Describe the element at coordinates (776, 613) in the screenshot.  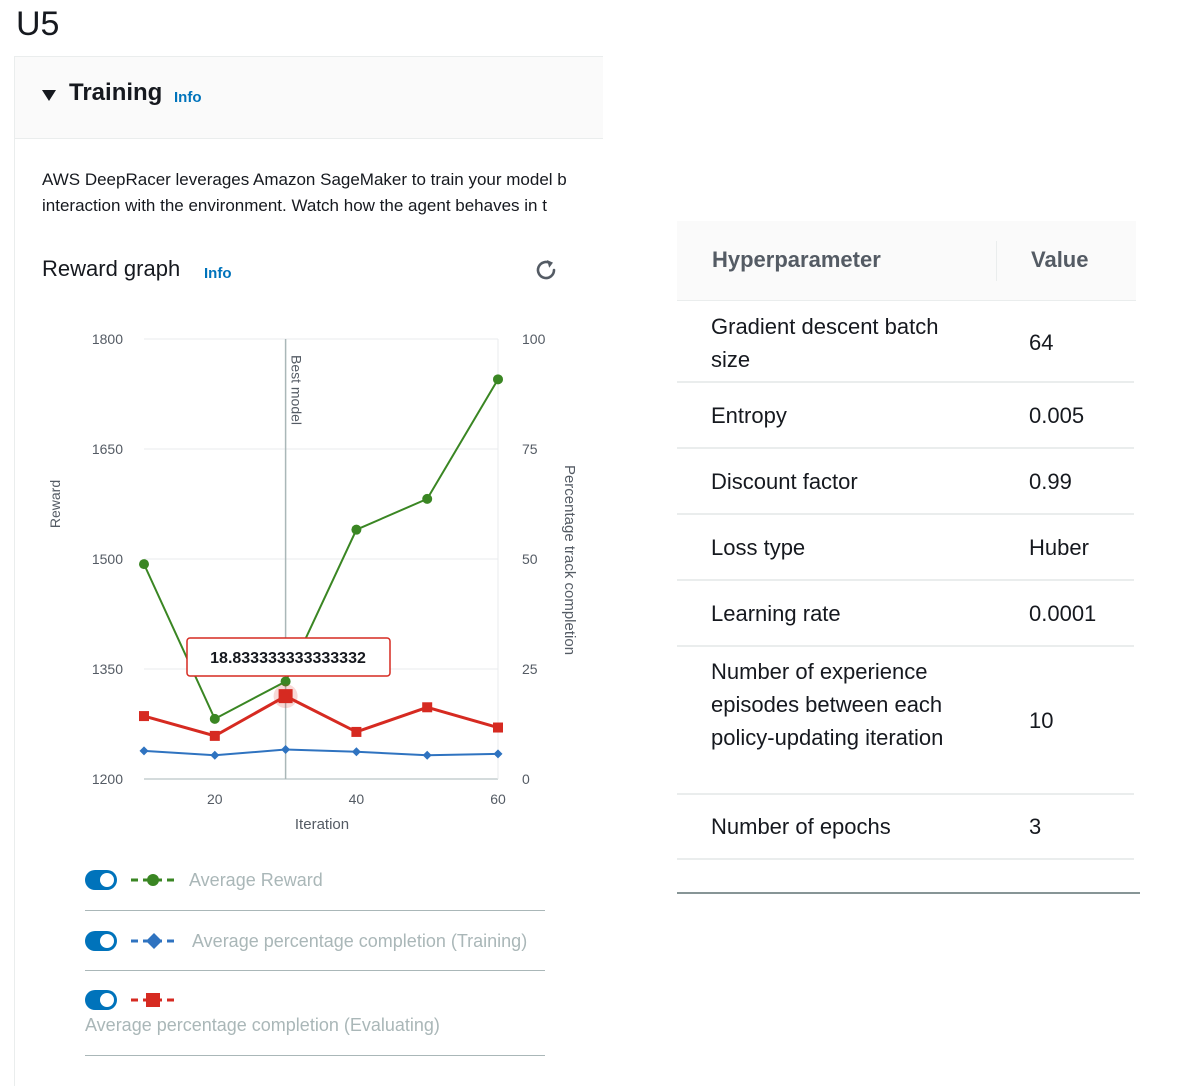
I see `row-name: Learning rate` at that location.